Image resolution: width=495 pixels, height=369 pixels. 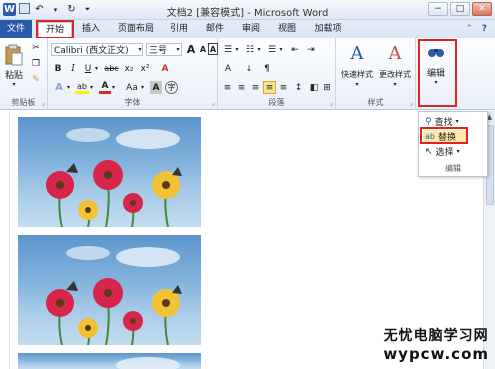 What do you see at coordinates (482, 9) in the screenshot?
I see `close-button: ✕` at bounding box center [482, 9].